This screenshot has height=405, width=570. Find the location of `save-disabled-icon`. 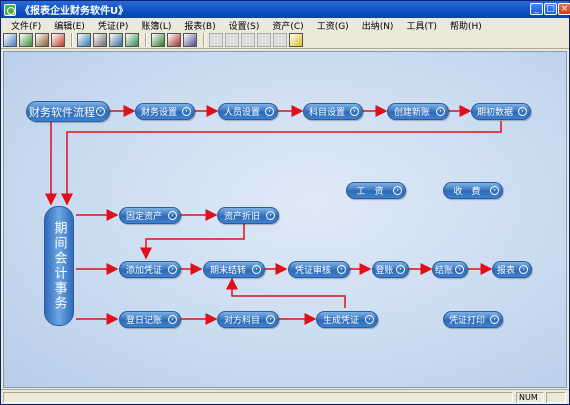

save-disabled-icon is located at coordinates (216, 40).